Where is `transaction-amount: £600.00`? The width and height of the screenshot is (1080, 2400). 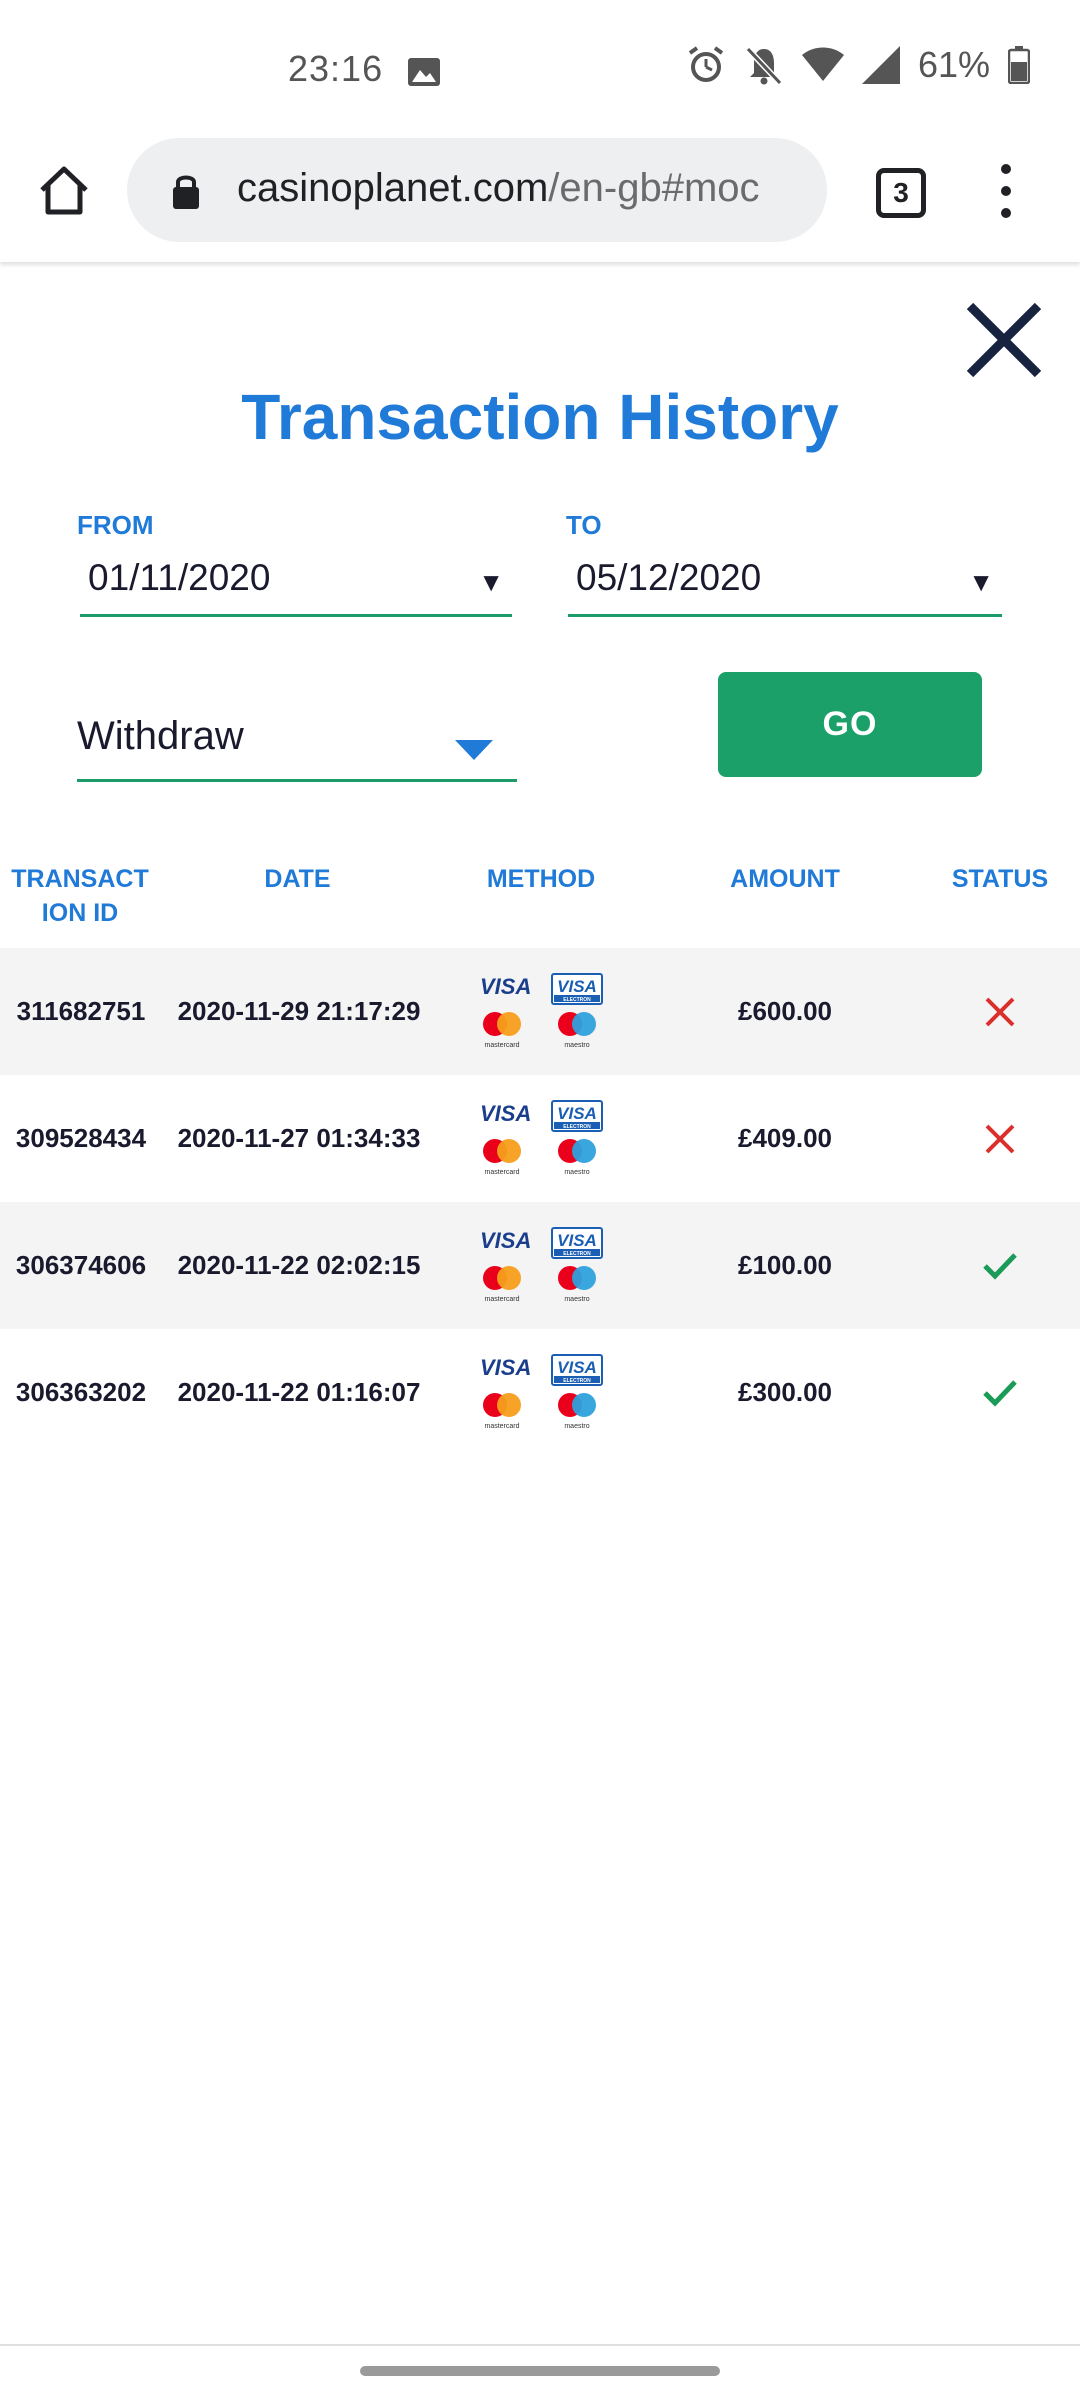
transaction-amount: £600.00 is located at coordinates (785, 1011).